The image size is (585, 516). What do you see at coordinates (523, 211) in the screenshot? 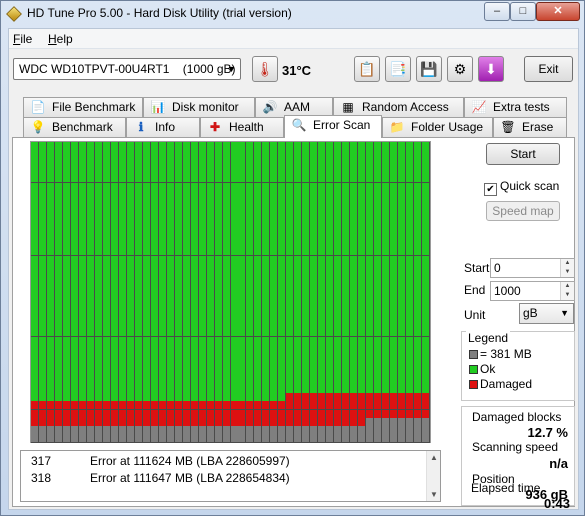
I see `speed-map-button: Speed map` at bounding box center [523, 211].